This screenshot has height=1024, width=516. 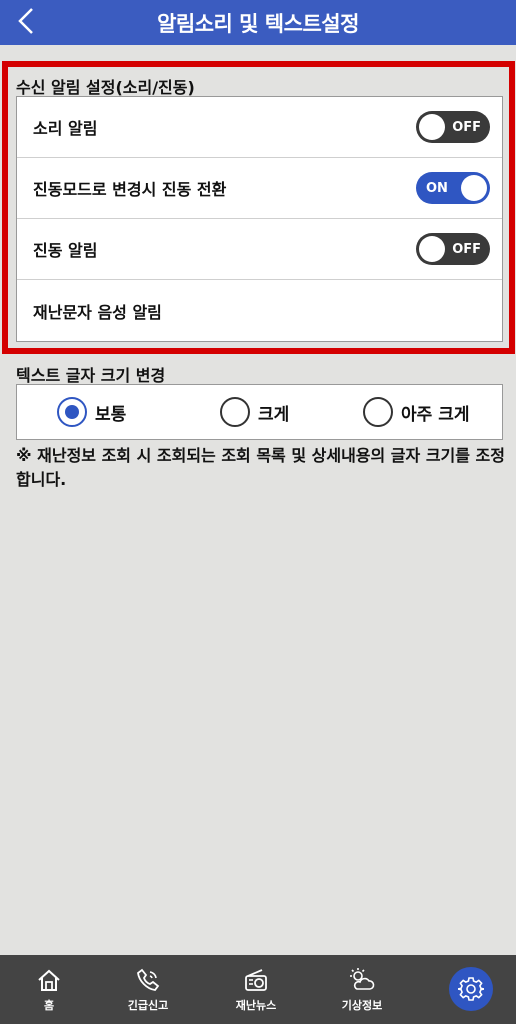 What do you see at coordinates (49, 1005) in the screenshot?
I see `nav-home-label: 홈` at bounding box center [49, 1005].